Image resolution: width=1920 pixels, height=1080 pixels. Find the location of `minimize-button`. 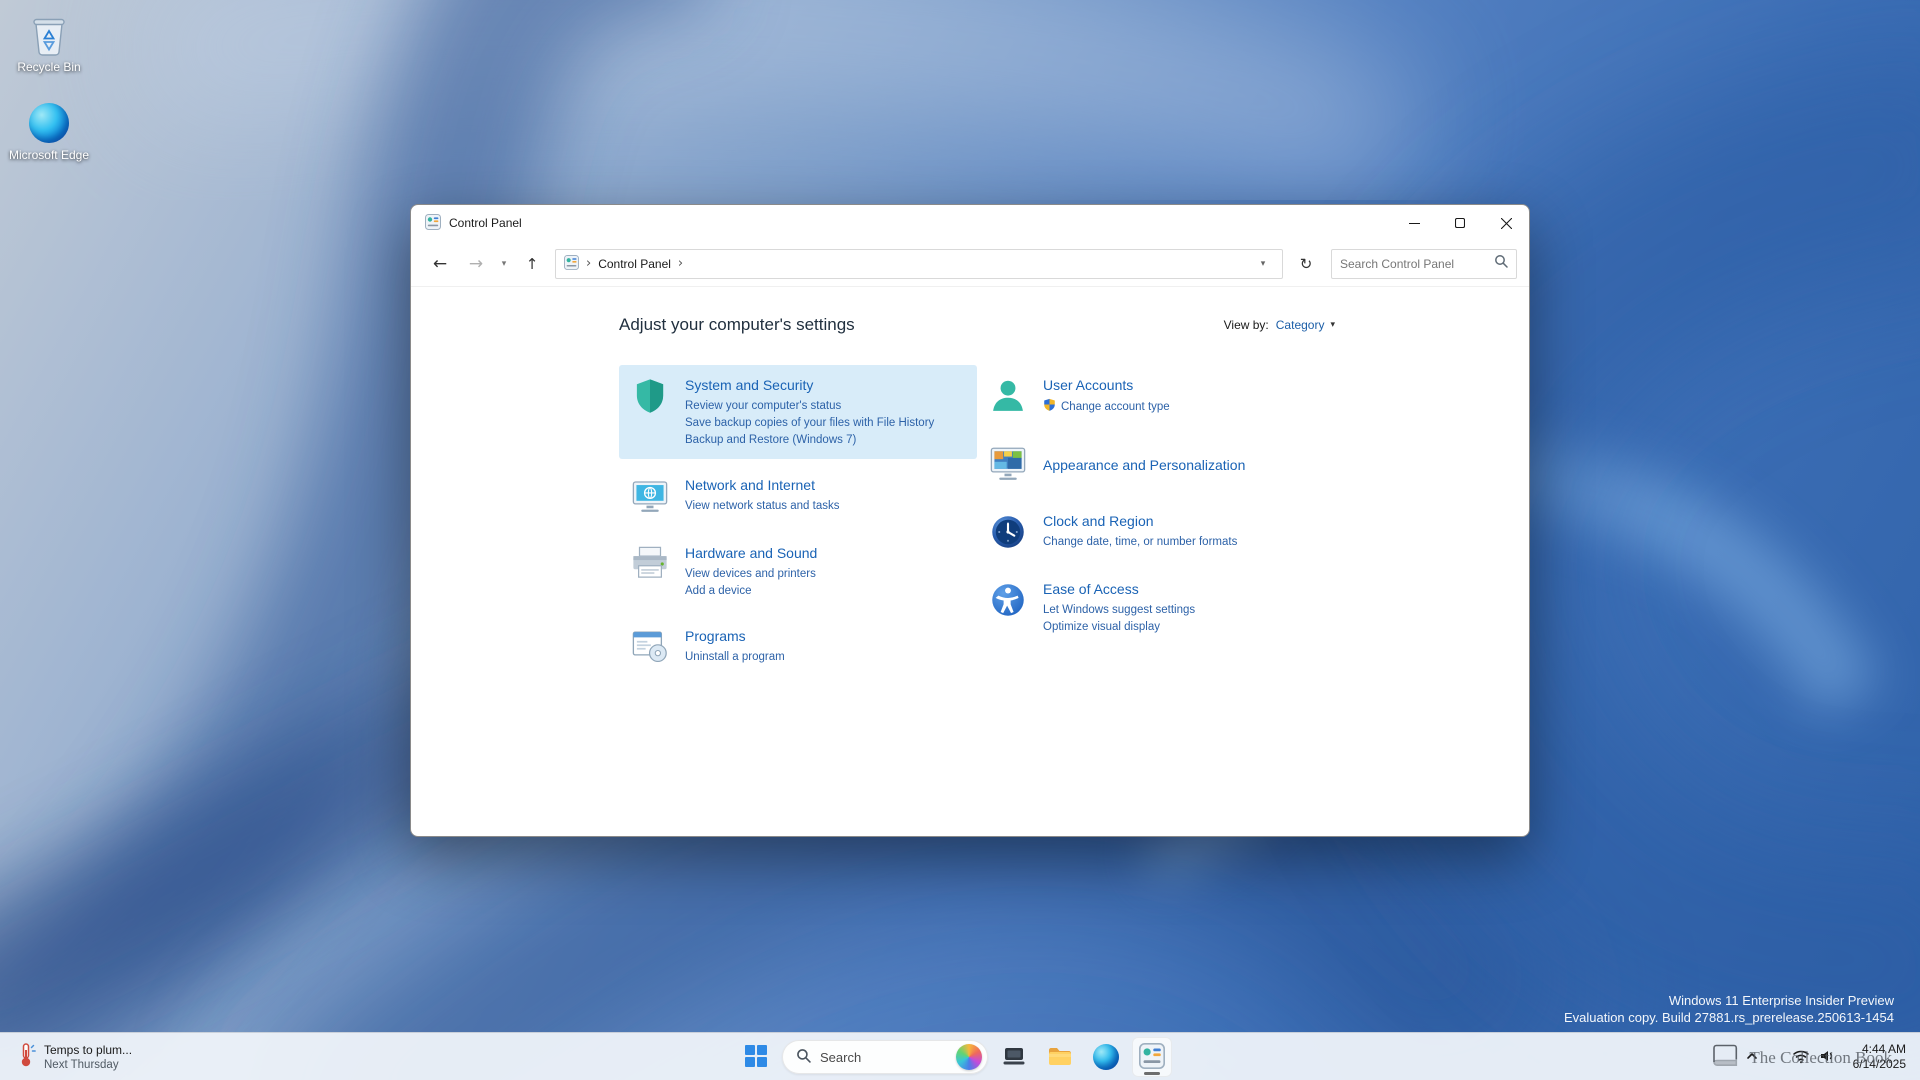

minimize-button is located at coordinates (1414, 223).